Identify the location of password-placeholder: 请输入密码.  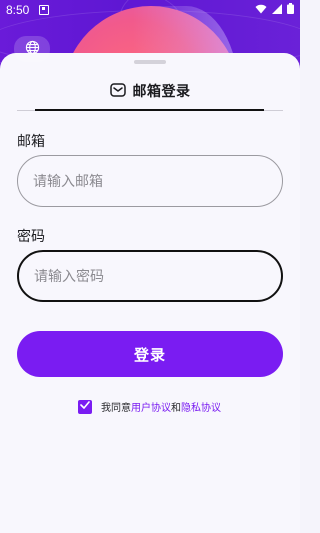
(69, 277).